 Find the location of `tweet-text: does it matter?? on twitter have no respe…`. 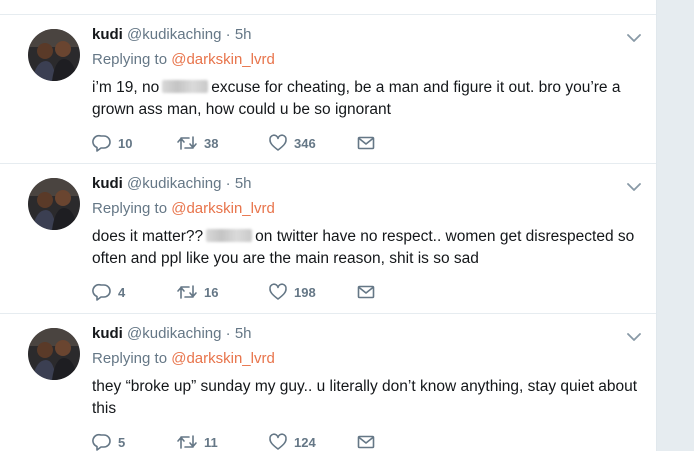

tweet-text: does it matter?? on twitter have no respe… is located at coordinates (366, 248).